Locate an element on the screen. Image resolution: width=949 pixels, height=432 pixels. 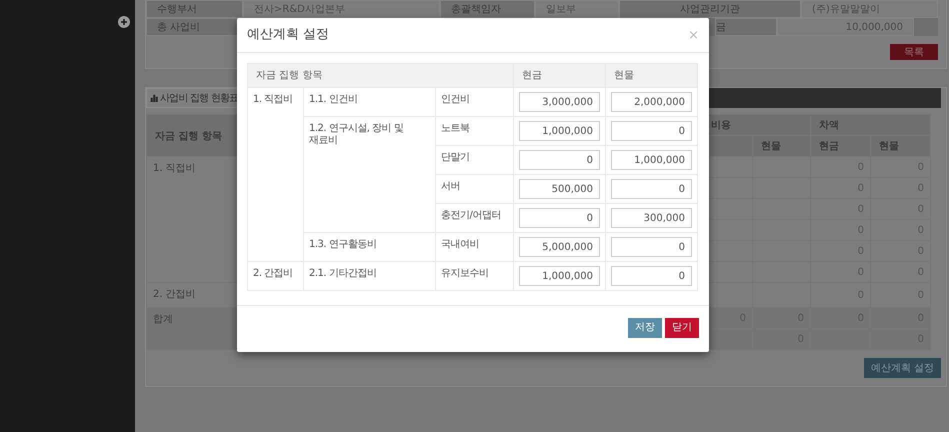
subcategory-cell: 1.3. 연구활동비 is located at coordinates (370, 247).